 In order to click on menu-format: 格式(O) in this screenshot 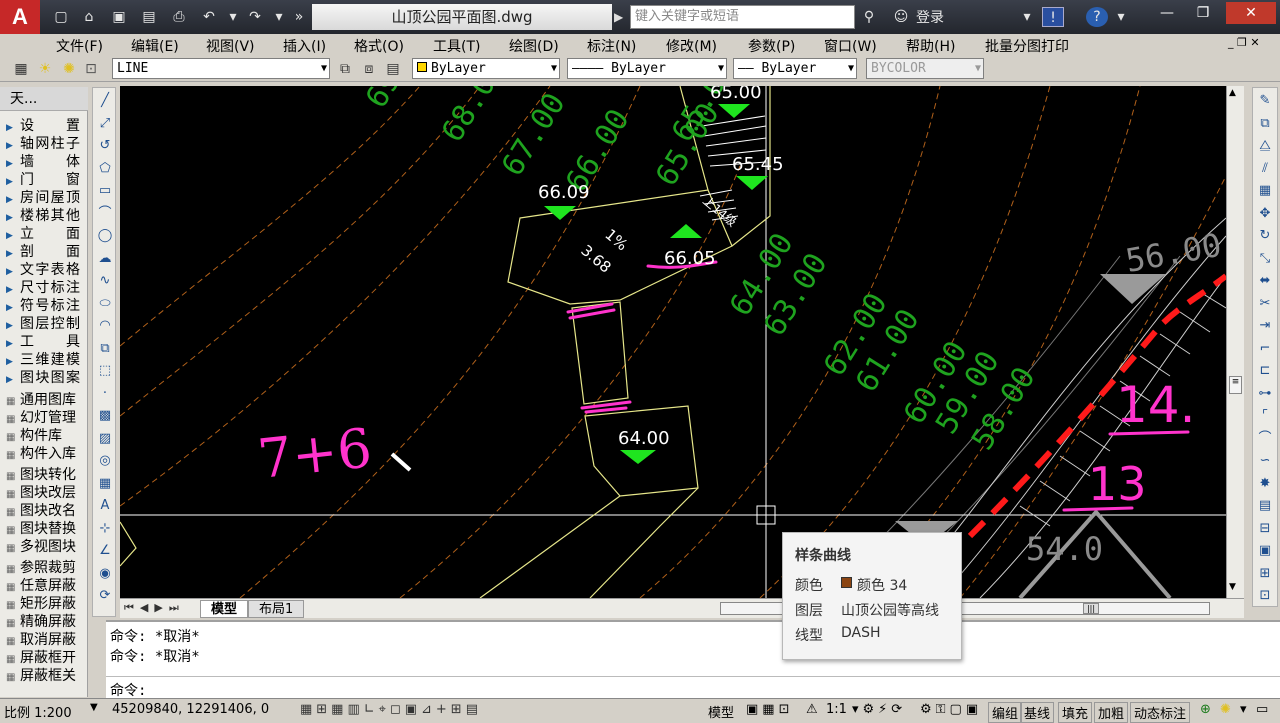, I will do `click(379, 46)`.